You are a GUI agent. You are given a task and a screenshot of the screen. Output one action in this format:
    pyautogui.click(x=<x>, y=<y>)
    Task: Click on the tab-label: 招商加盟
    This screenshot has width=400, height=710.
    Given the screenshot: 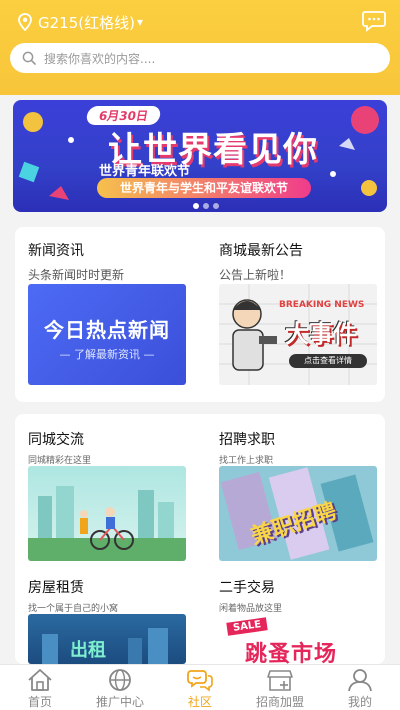 What is the action you would take?
    pyautogui.click(x=279, y=702)
    